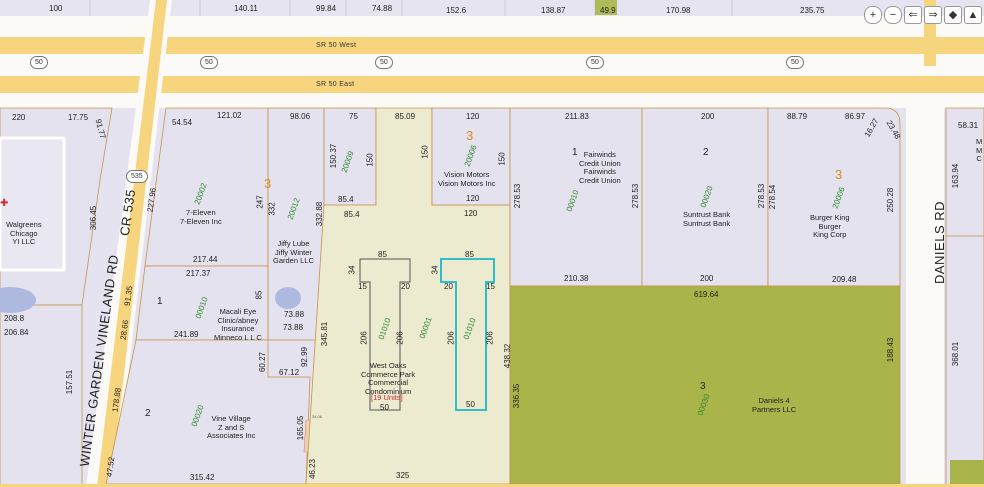  Describe the element at coordinates (325, 334) in the screenshot. I see `dim-label: 345.81` at that location.